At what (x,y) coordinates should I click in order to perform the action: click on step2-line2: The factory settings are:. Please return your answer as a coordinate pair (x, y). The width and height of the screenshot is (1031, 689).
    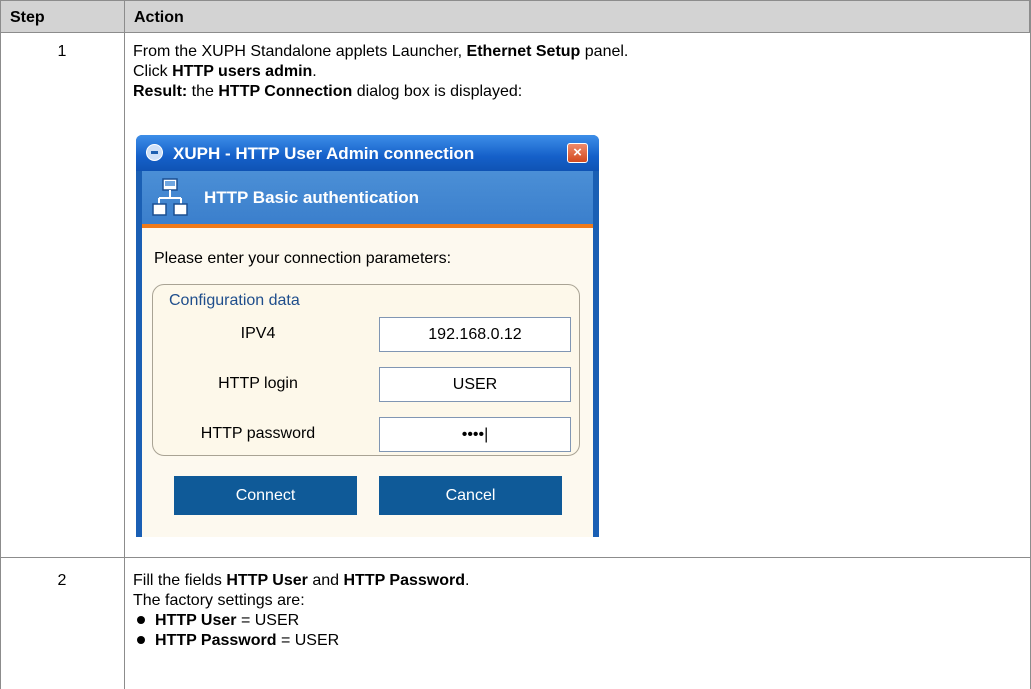
    Looking at the image, I should click on (219, 600).